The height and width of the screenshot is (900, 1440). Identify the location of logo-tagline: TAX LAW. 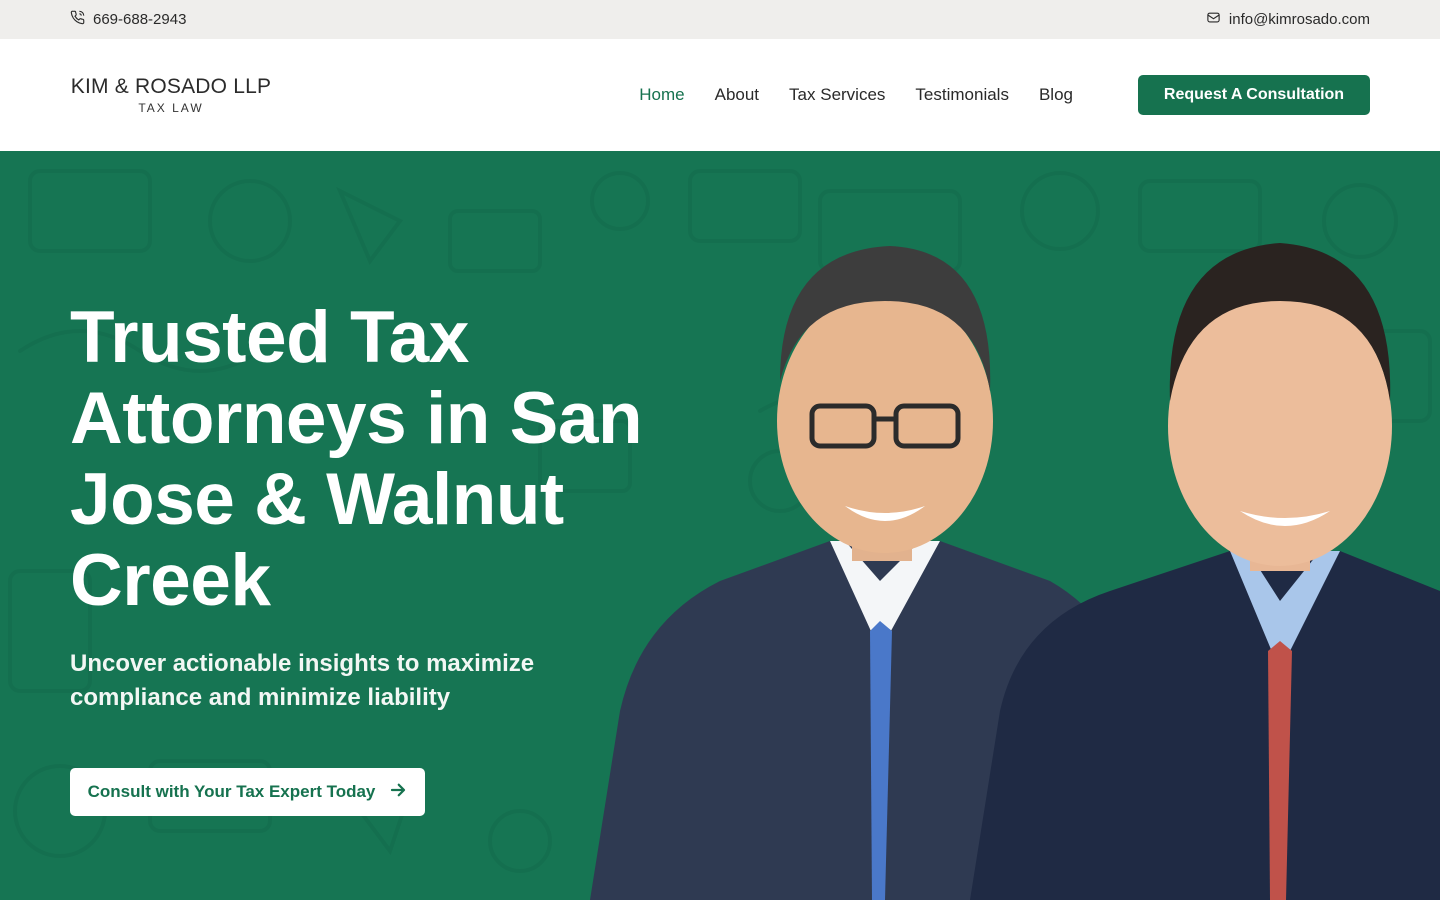
(171, 108).